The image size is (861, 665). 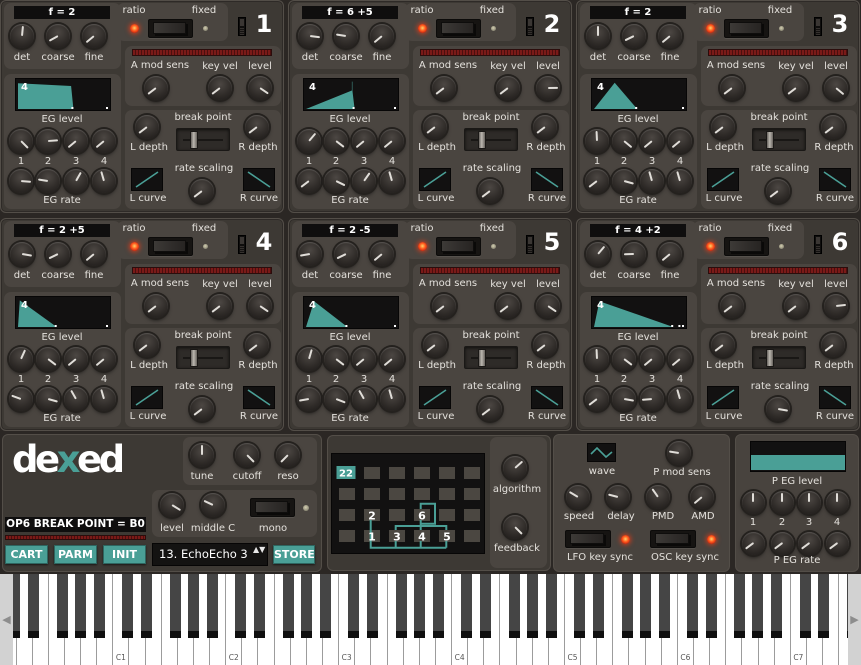 What do you see at coordinates (172, 505) in the screenshot?
I see `master-level-knob` at bounding box center [172, 505].